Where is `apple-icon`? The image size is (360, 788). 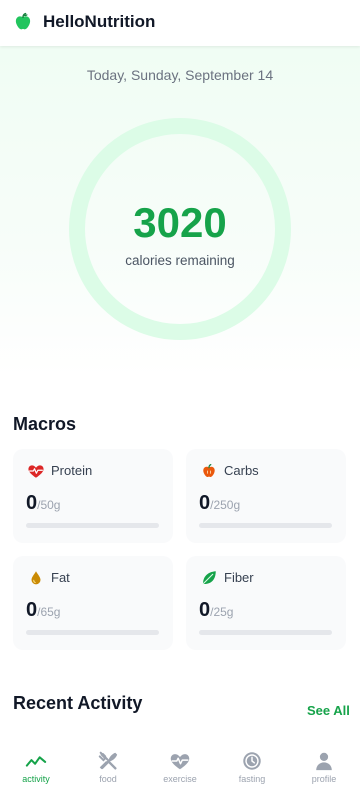
apple-icon is located at coordinates (209, 470).